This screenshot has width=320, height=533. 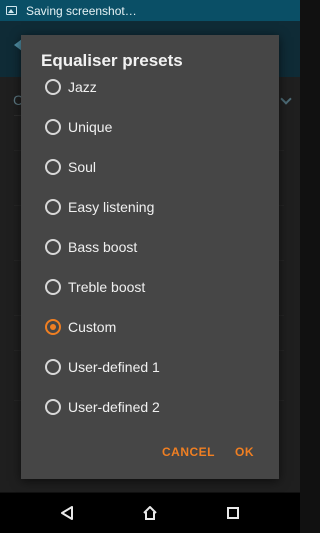 What do you see at coordinates (152, 247) in the screenshot?
I see `preset-option-bass-boost: Bass boost` at bounding box center [152, 247].